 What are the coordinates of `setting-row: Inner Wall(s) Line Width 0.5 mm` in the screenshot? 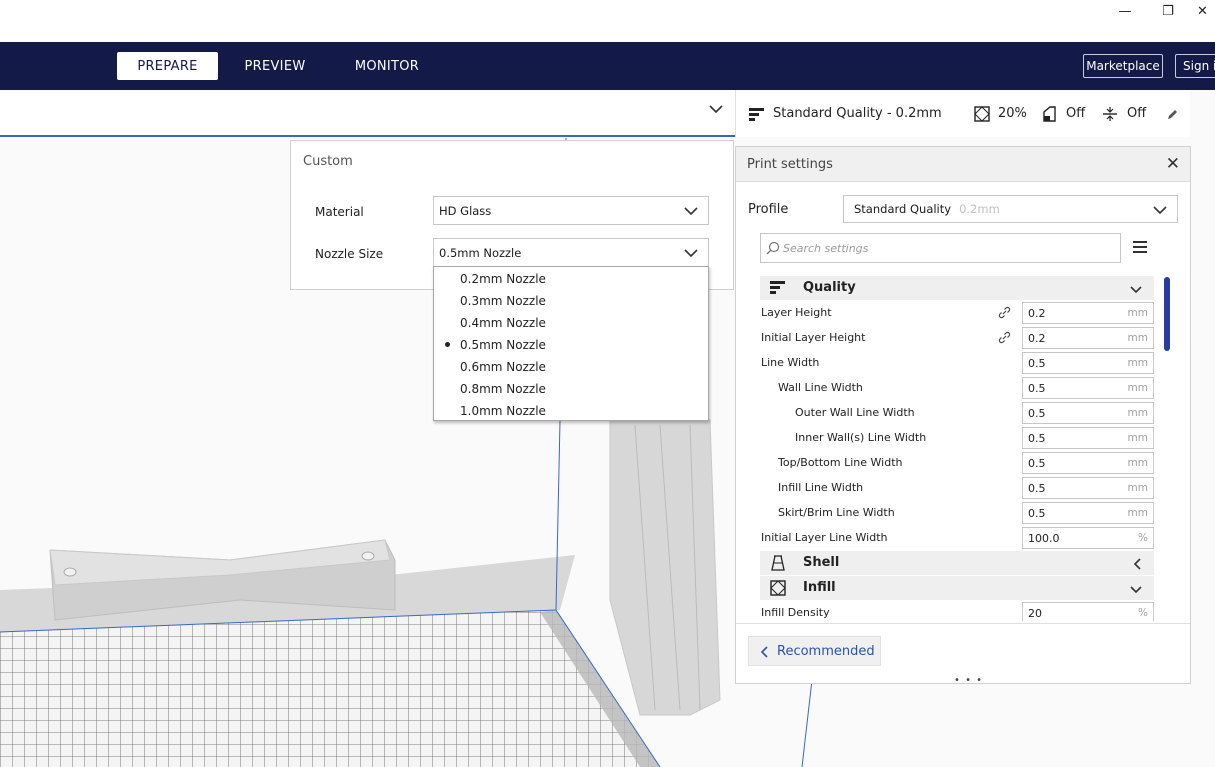 It's located at (957, 437).